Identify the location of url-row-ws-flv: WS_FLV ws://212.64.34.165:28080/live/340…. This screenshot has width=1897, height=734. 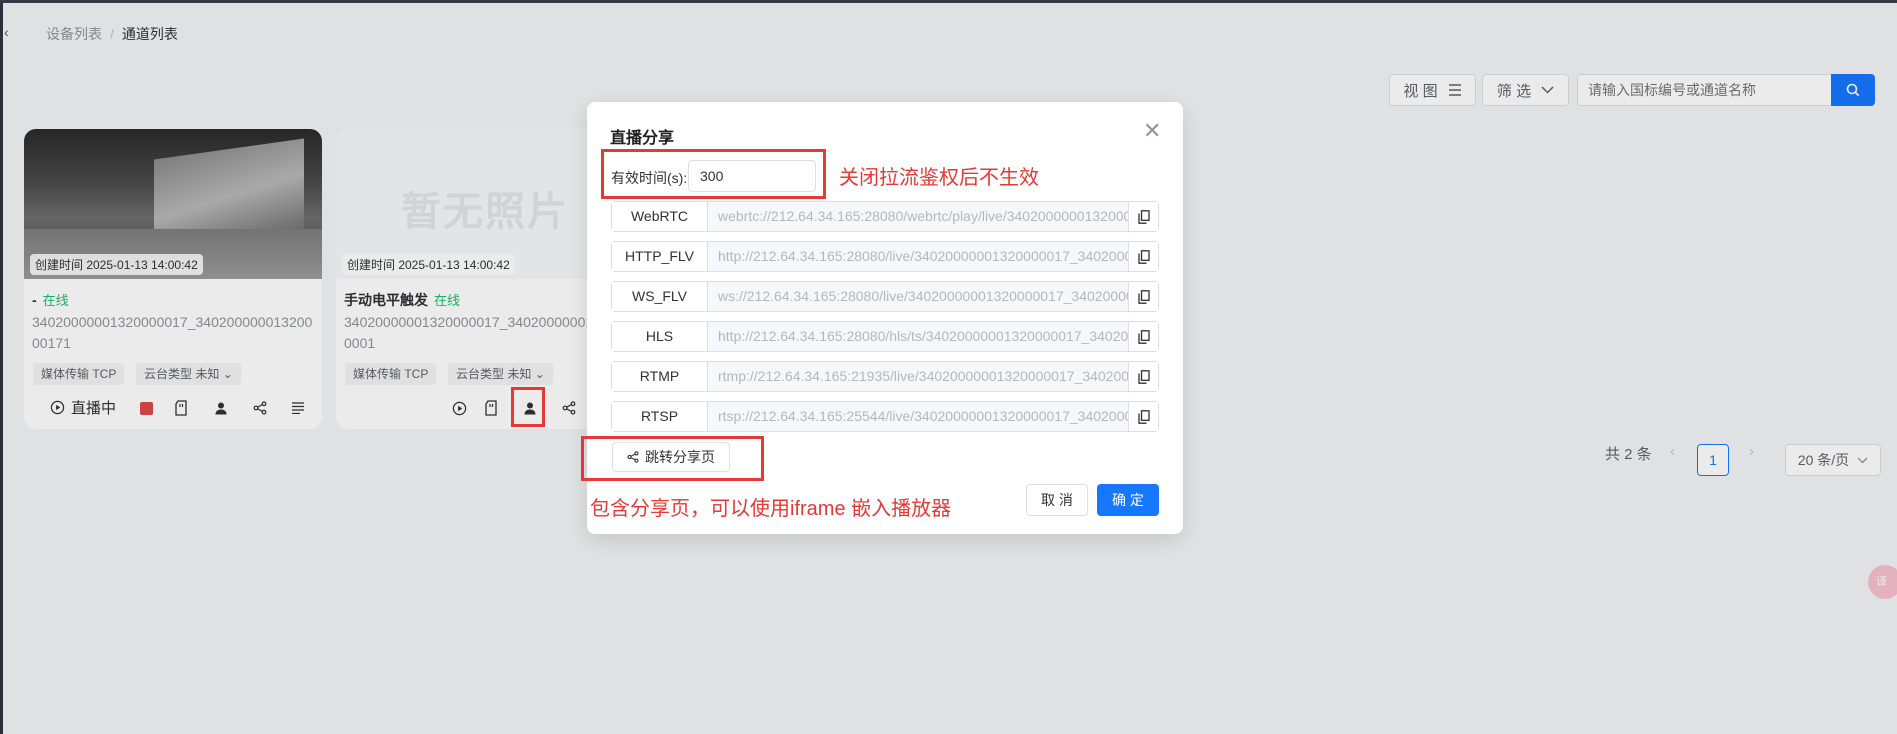
(885, 296).